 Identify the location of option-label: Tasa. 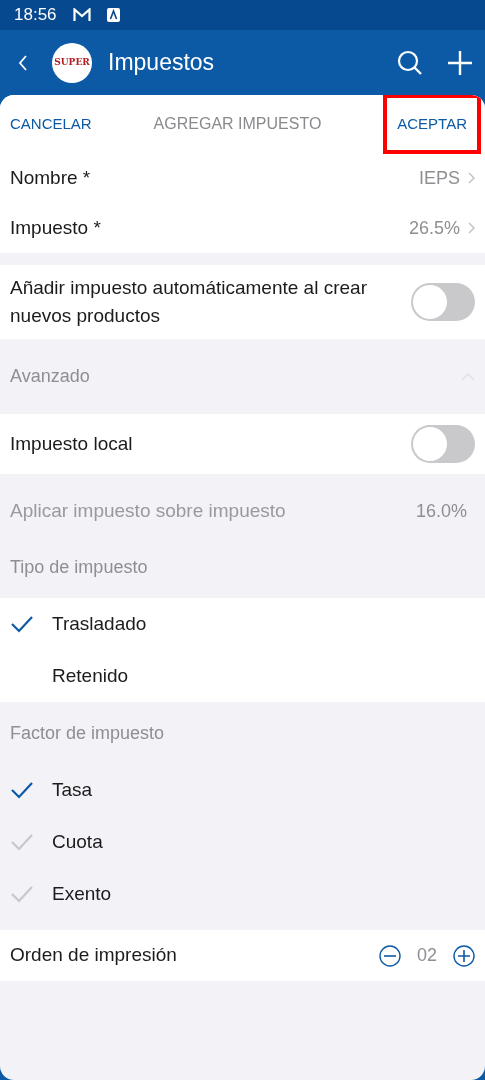
(72, 789).